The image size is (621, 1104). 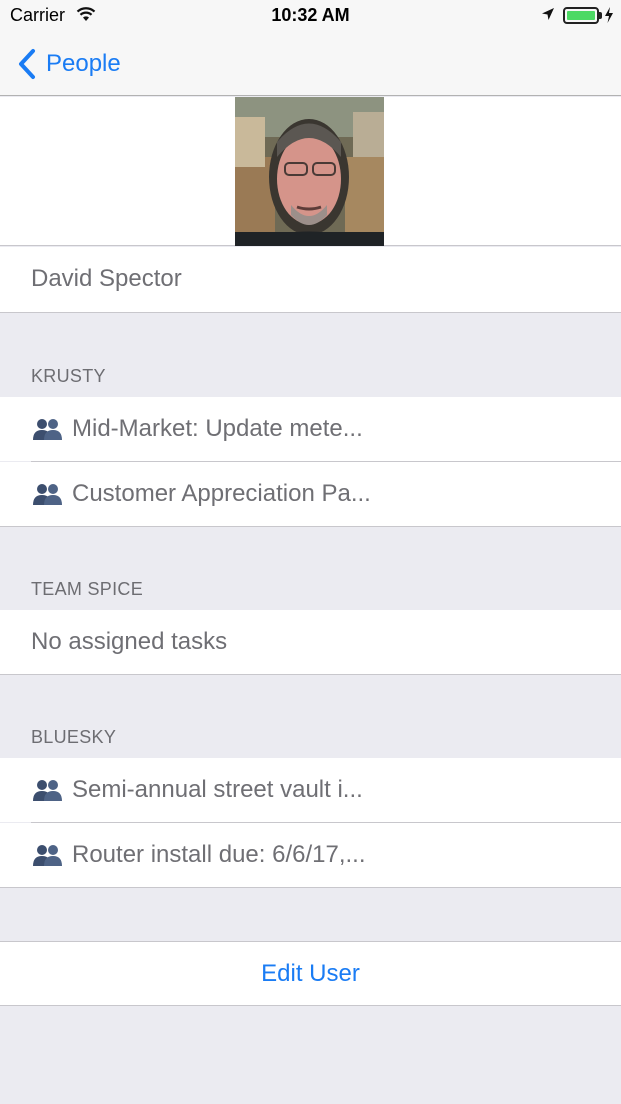 What do you see at coordinates (129, 641) in the screenshot?
I see `no-tasks-label: No assigned tasks` at bounding box center [129, 641].